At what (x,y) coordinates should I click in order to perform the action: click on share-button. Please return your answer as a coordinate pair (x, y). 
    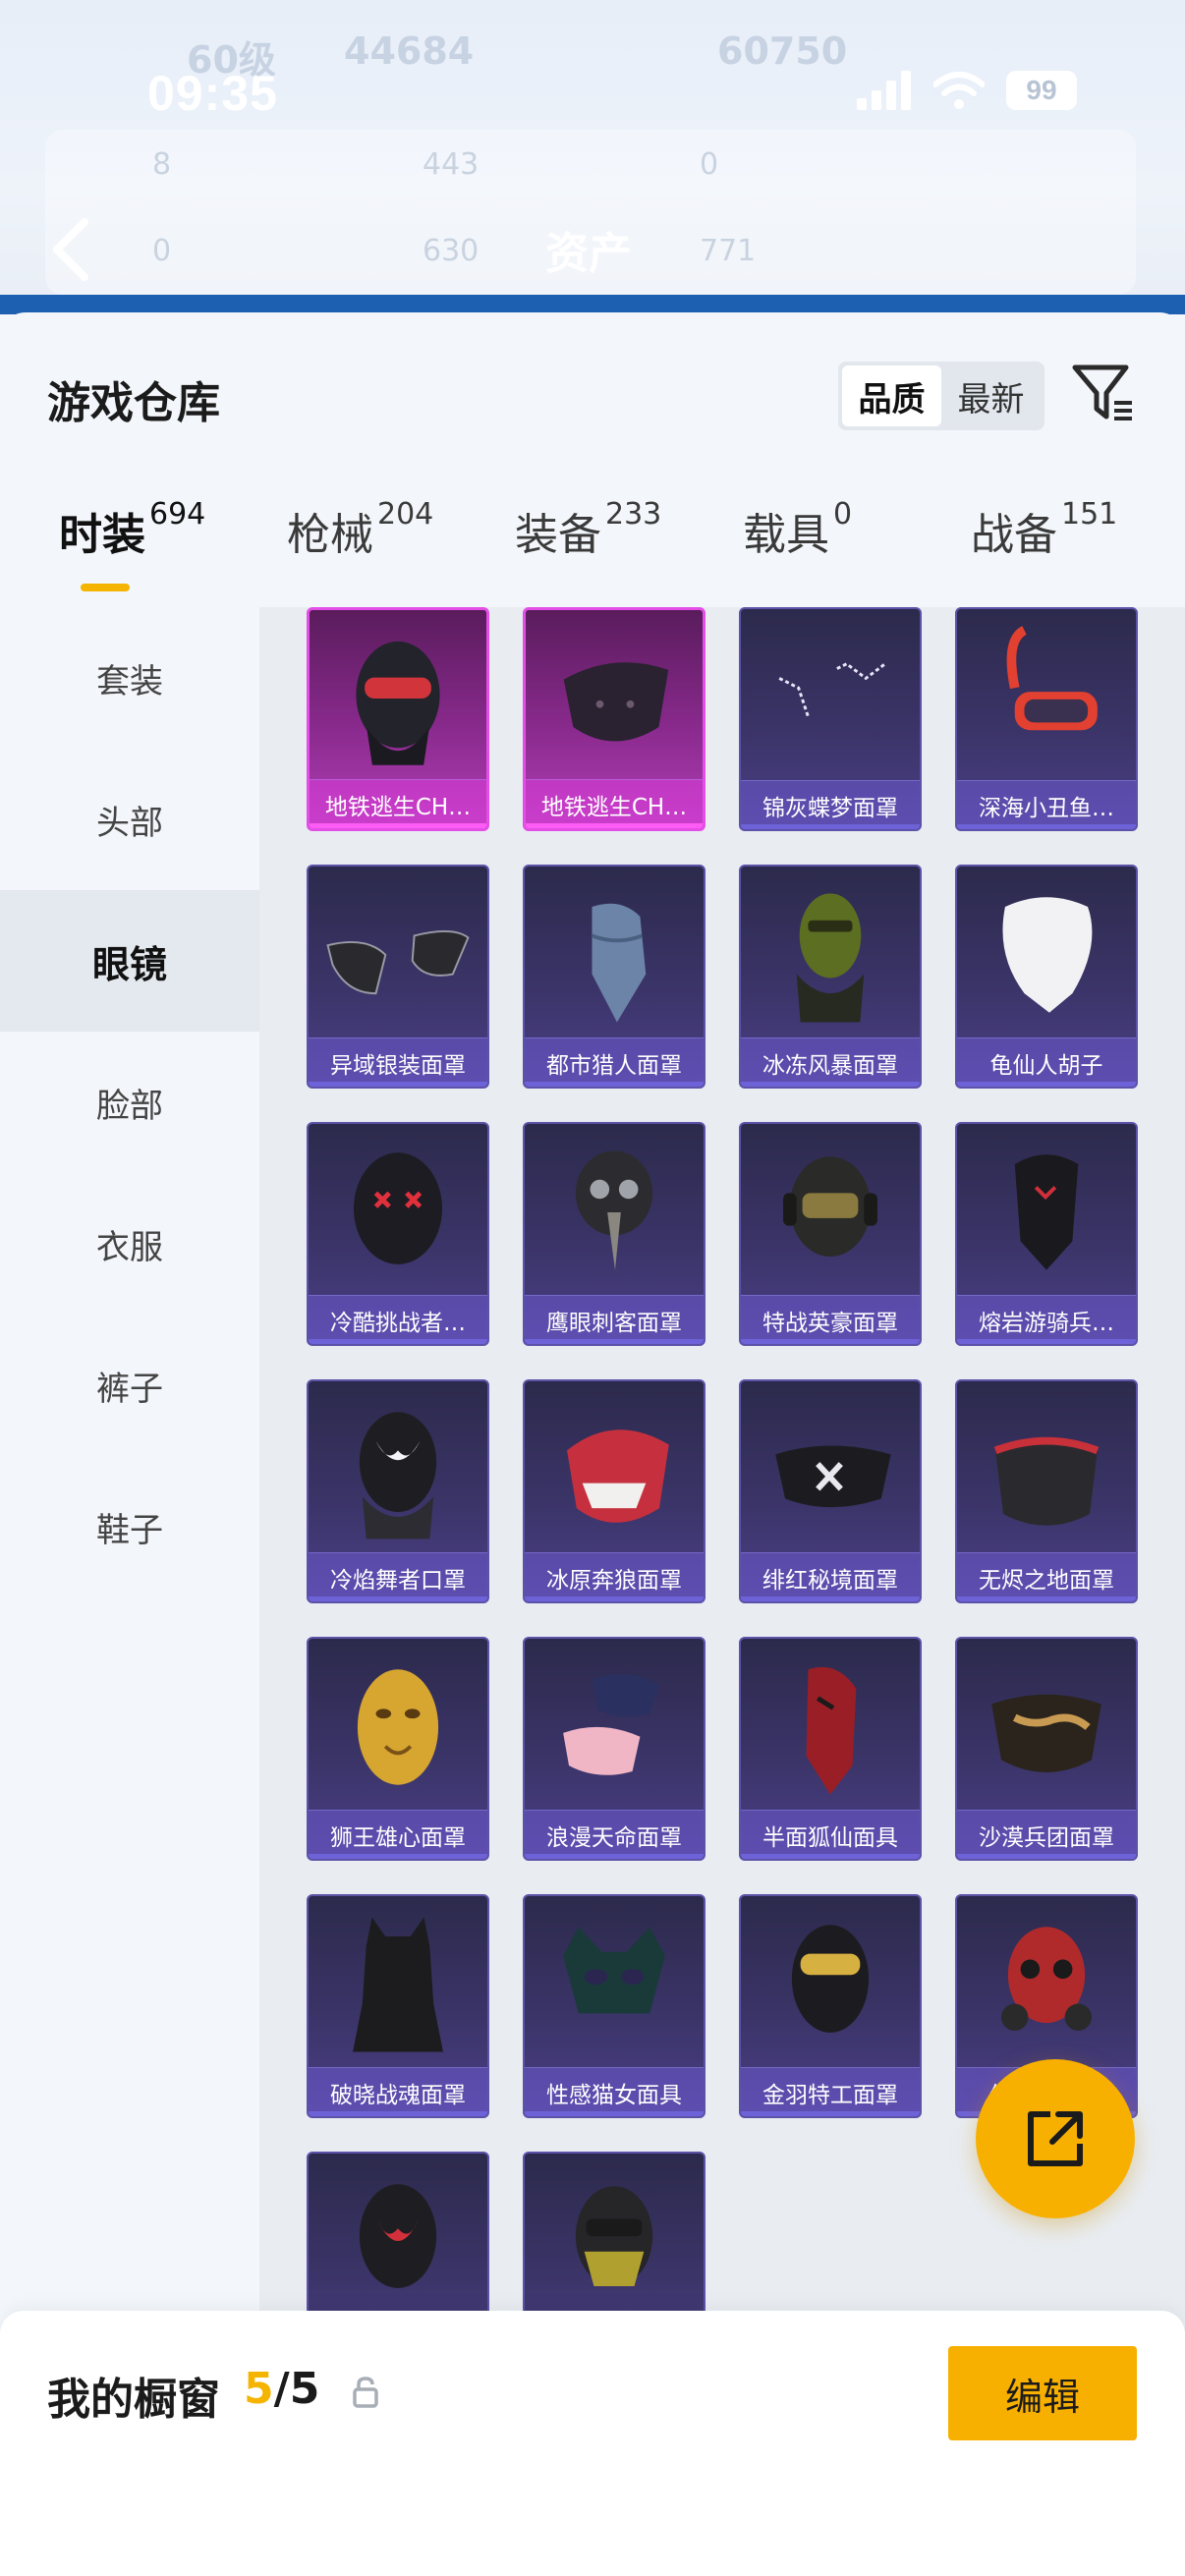
    Looking at the image, I should click on (1056, 2138).